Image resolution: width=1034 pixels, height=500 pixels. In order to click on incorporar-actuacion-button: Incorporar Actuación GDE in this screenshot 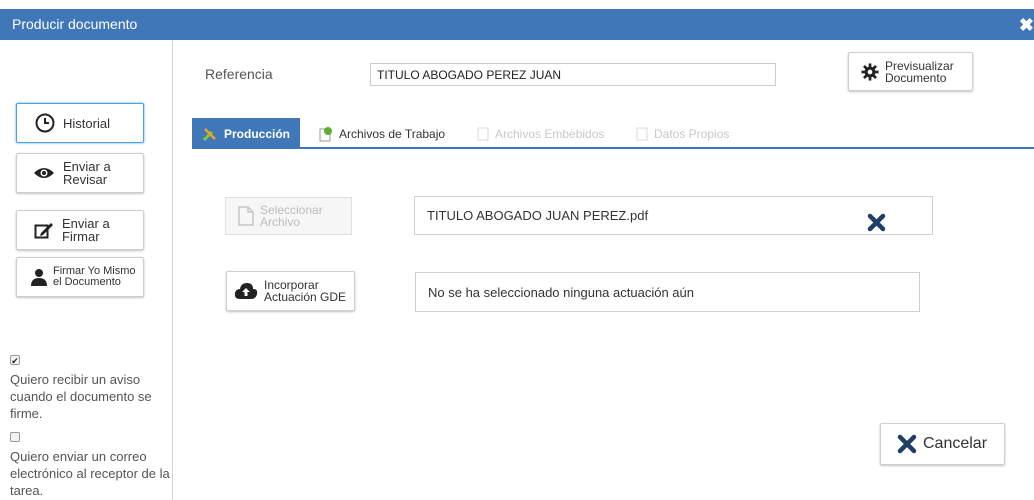, I will do `click(290, 291)`.